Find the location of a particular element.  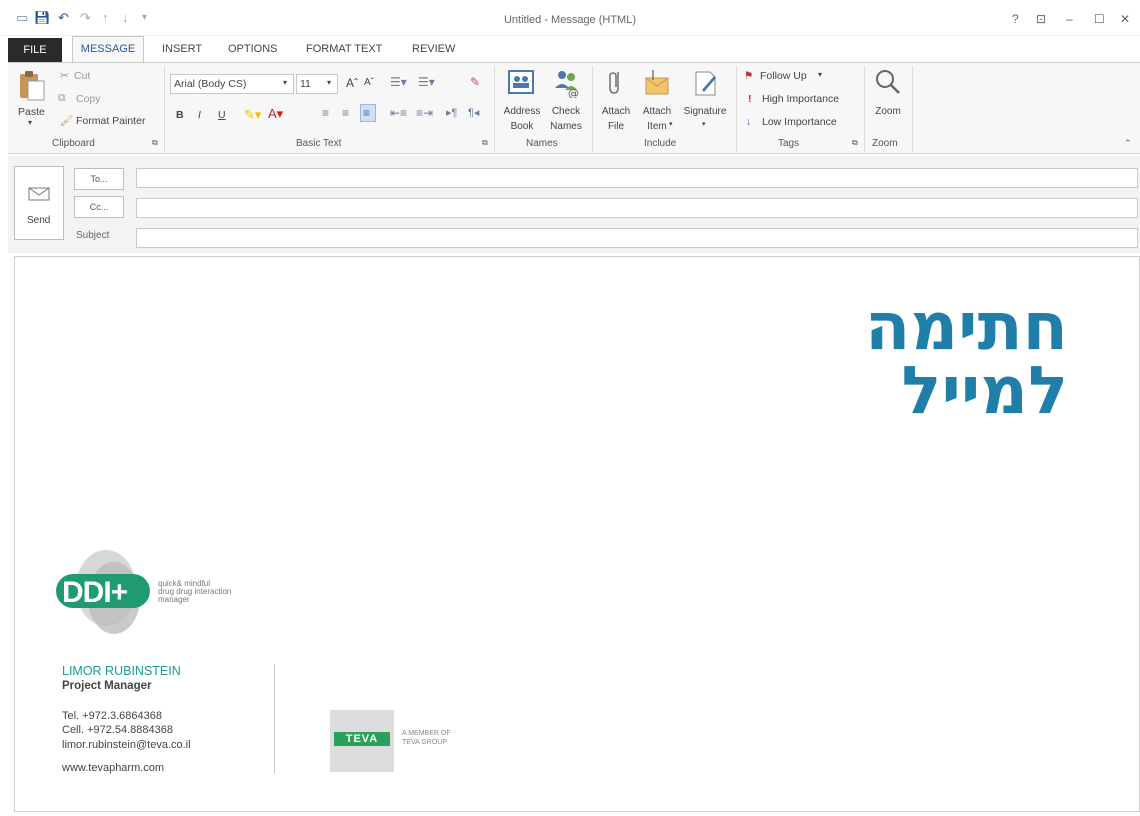

check-names-label-1: Check is located at coordinates (566, 111).